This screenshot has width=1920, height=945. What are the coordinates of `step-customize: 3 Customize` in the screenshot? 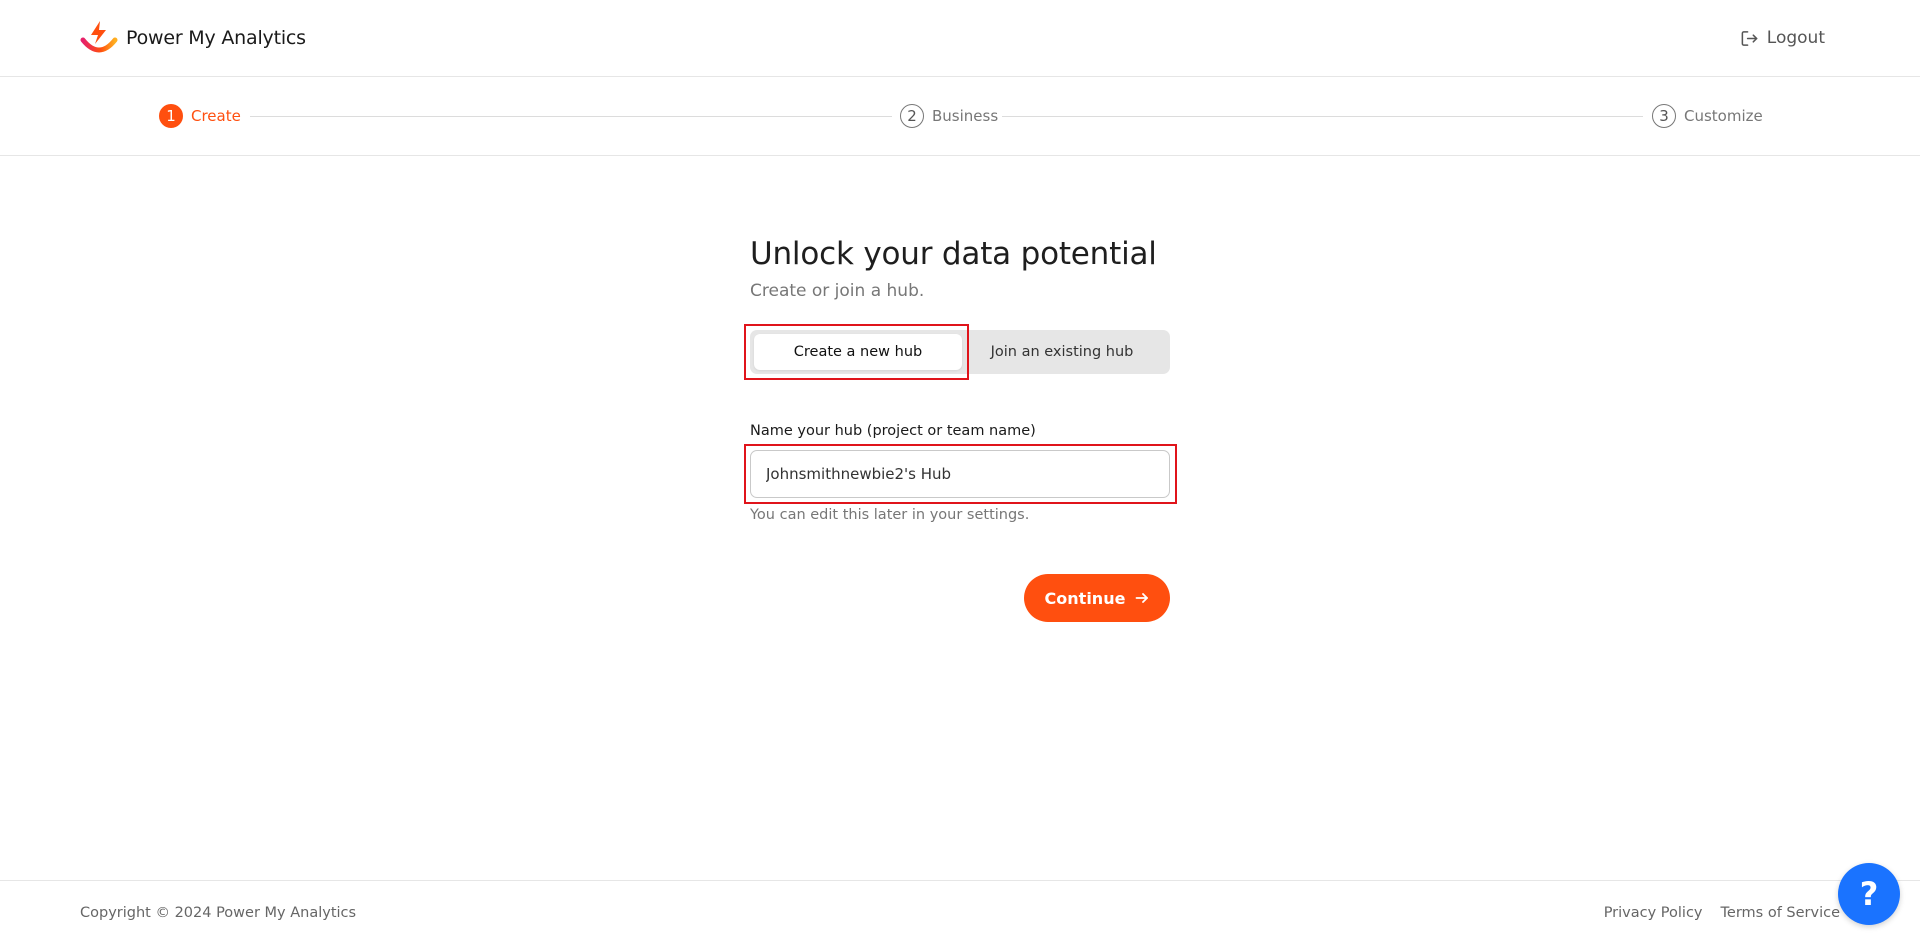 It's located at (1707, 116).